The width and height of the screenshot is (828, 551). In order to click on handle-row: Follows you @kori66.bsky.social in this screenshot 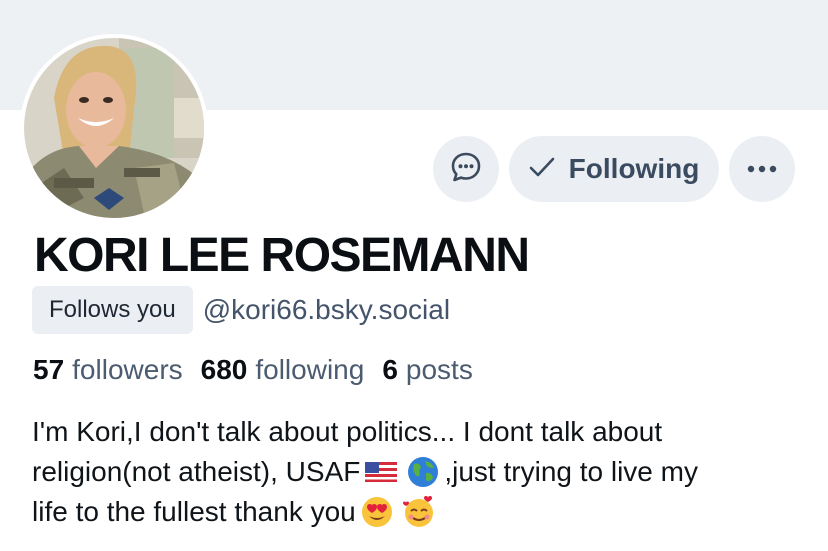, I will do `click(241, 310)`.